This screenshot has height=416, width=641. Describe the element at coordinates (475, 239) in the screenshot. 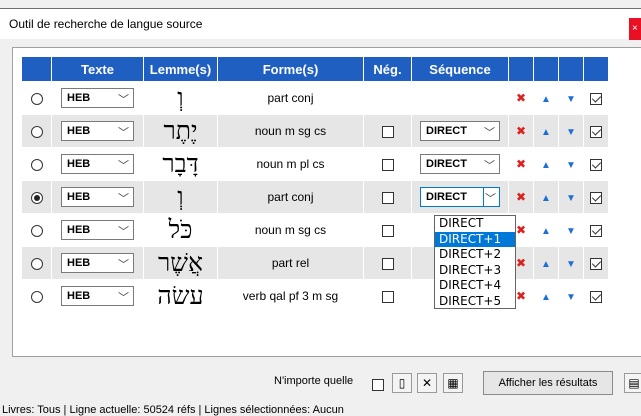

I see `dropdown-option: DIRECT+1` at that location.